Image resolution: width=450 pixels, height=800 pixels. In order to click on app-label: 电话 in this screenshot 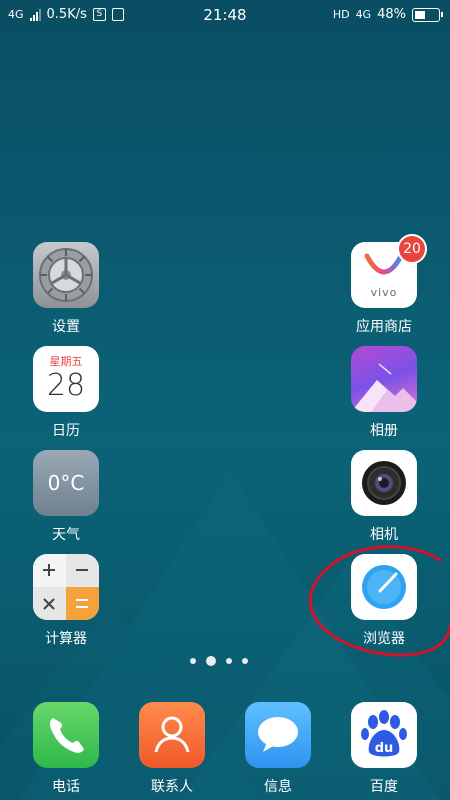, I will do `click(66, 787)`.